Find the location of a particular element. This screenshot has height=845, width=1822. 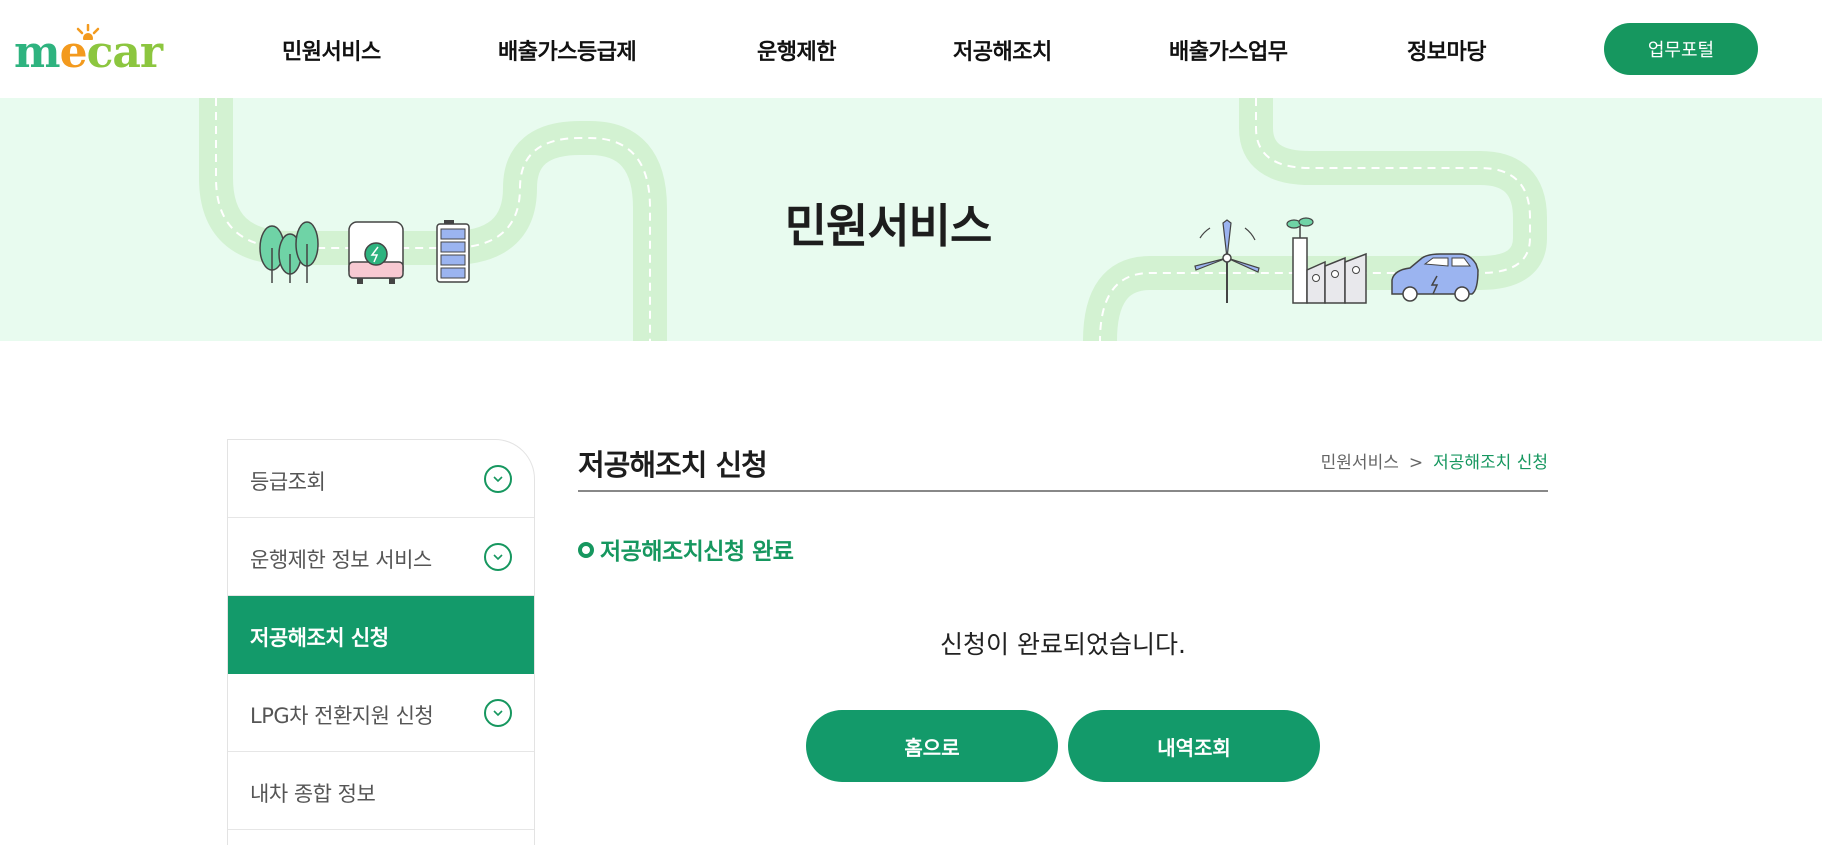

breadcrumb: 민원서비스 > 저공해조치 신청 is located at coordinates (1434, 460).